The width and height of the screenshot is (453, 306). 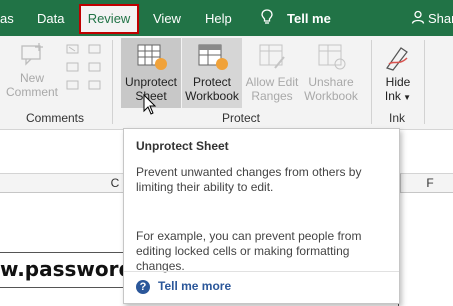 What do you see at coordinates (73, 86) in the screenshot?
I see `show-all-comments-icon` at bounding box center [73, 86].